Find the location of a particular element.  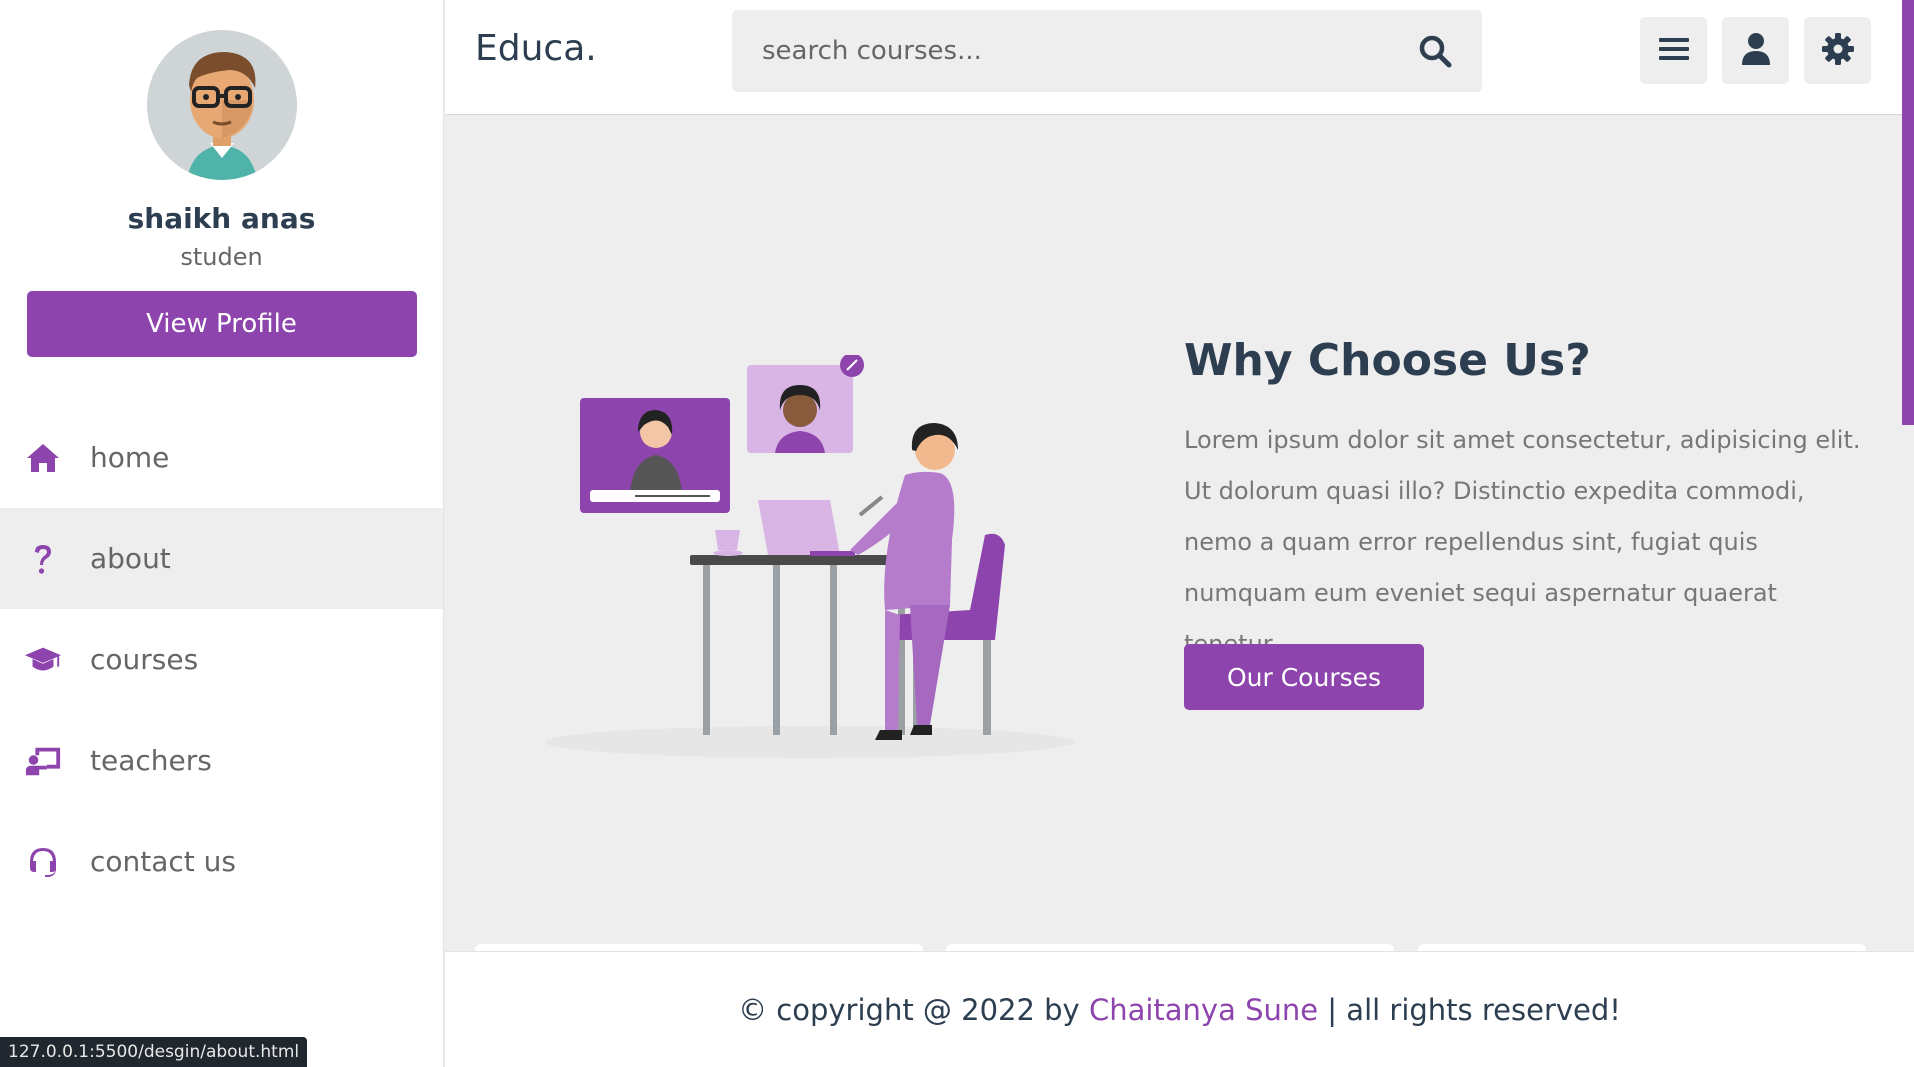

user-name: shaikh anas is located at coordinates (221, 218).